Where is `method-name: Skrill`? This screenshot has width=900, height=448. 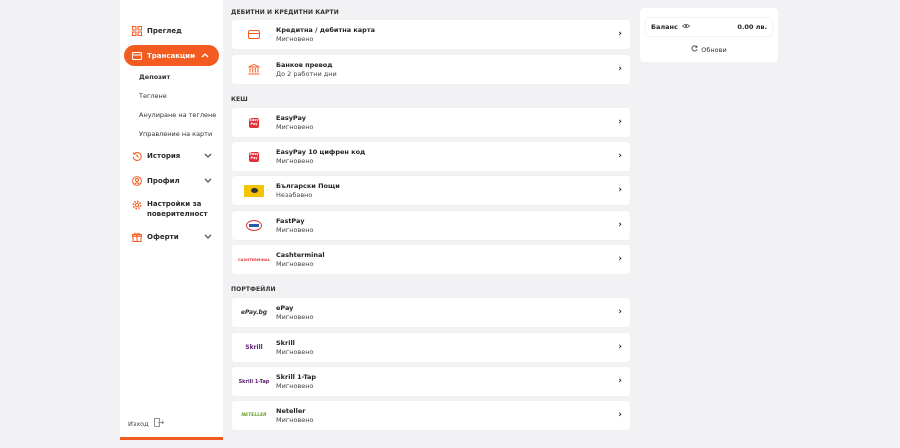 method-name: Skrill is located at coordinates (285, 343).